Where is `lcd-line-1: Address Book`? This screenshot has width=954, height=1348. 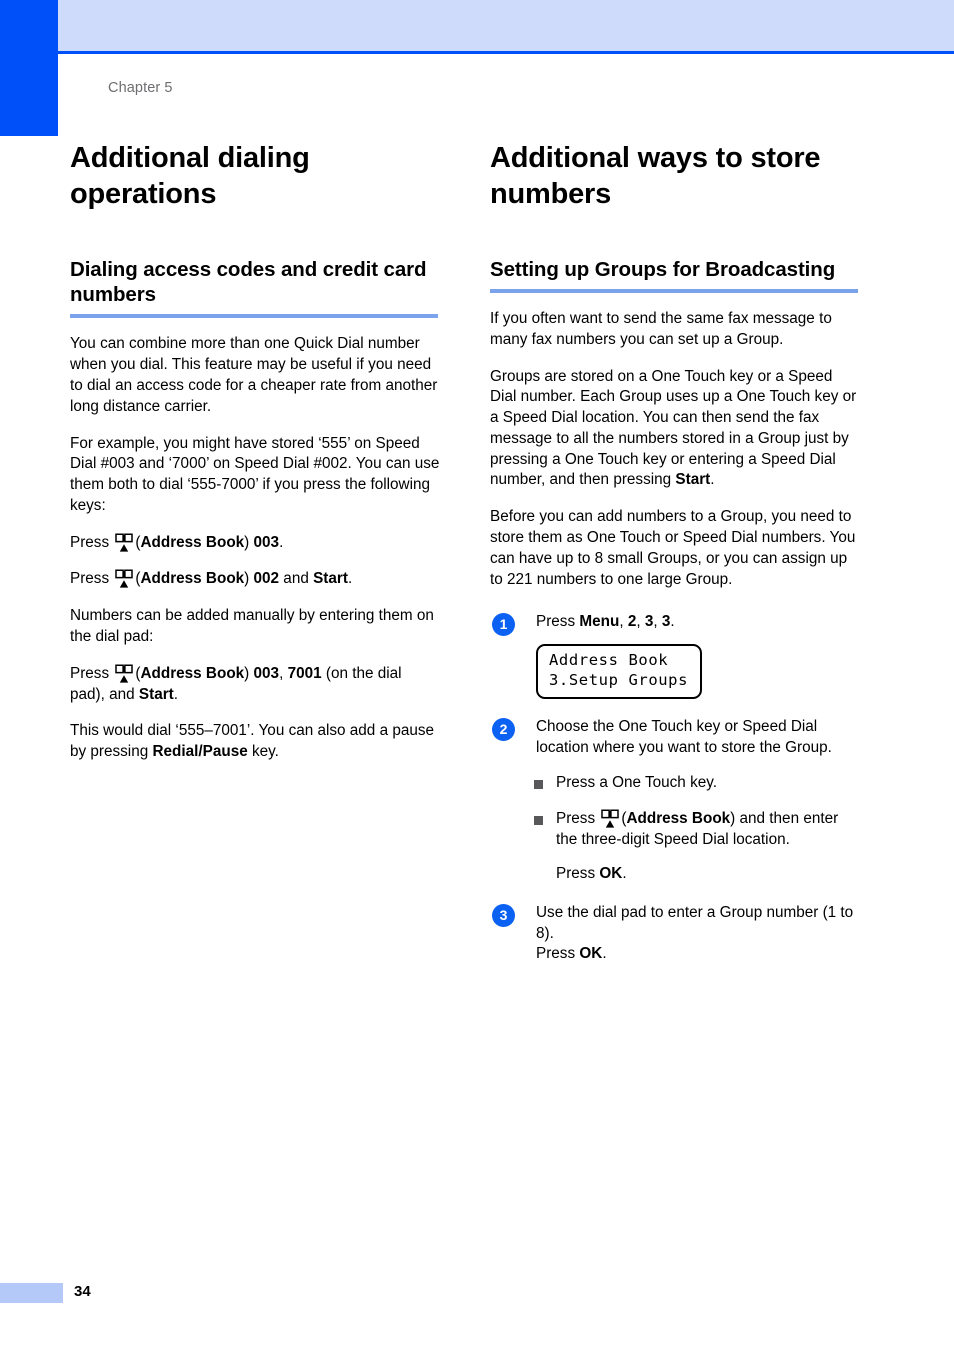 lcd-line-1: Address Book is located at coordinates (609, 660).